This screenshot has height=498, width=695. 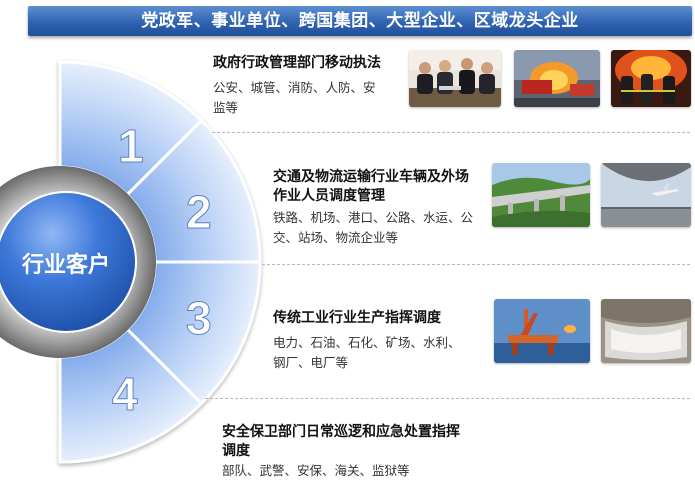 What do you see at coordinates (357, 318) in the screenshot?
I see `segment-3-title: 传统工业行业生产指挥调度` at bounding box center [357, 318].